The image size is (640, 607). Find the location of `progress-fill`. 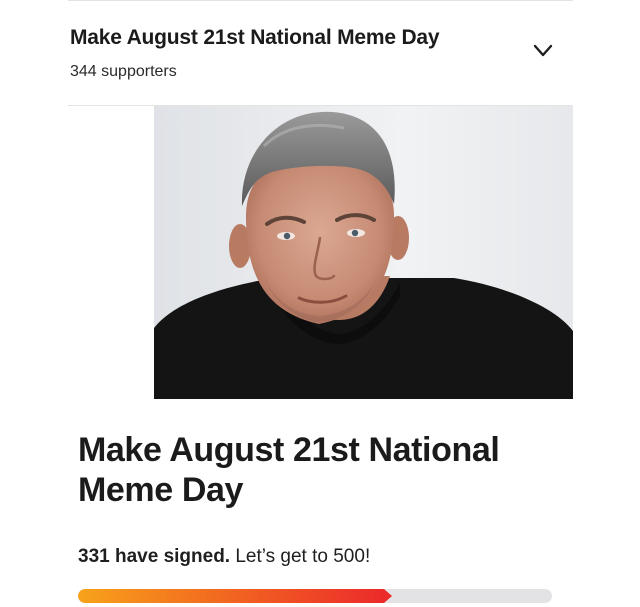

progress-fill is located at coordinates (231, 596).